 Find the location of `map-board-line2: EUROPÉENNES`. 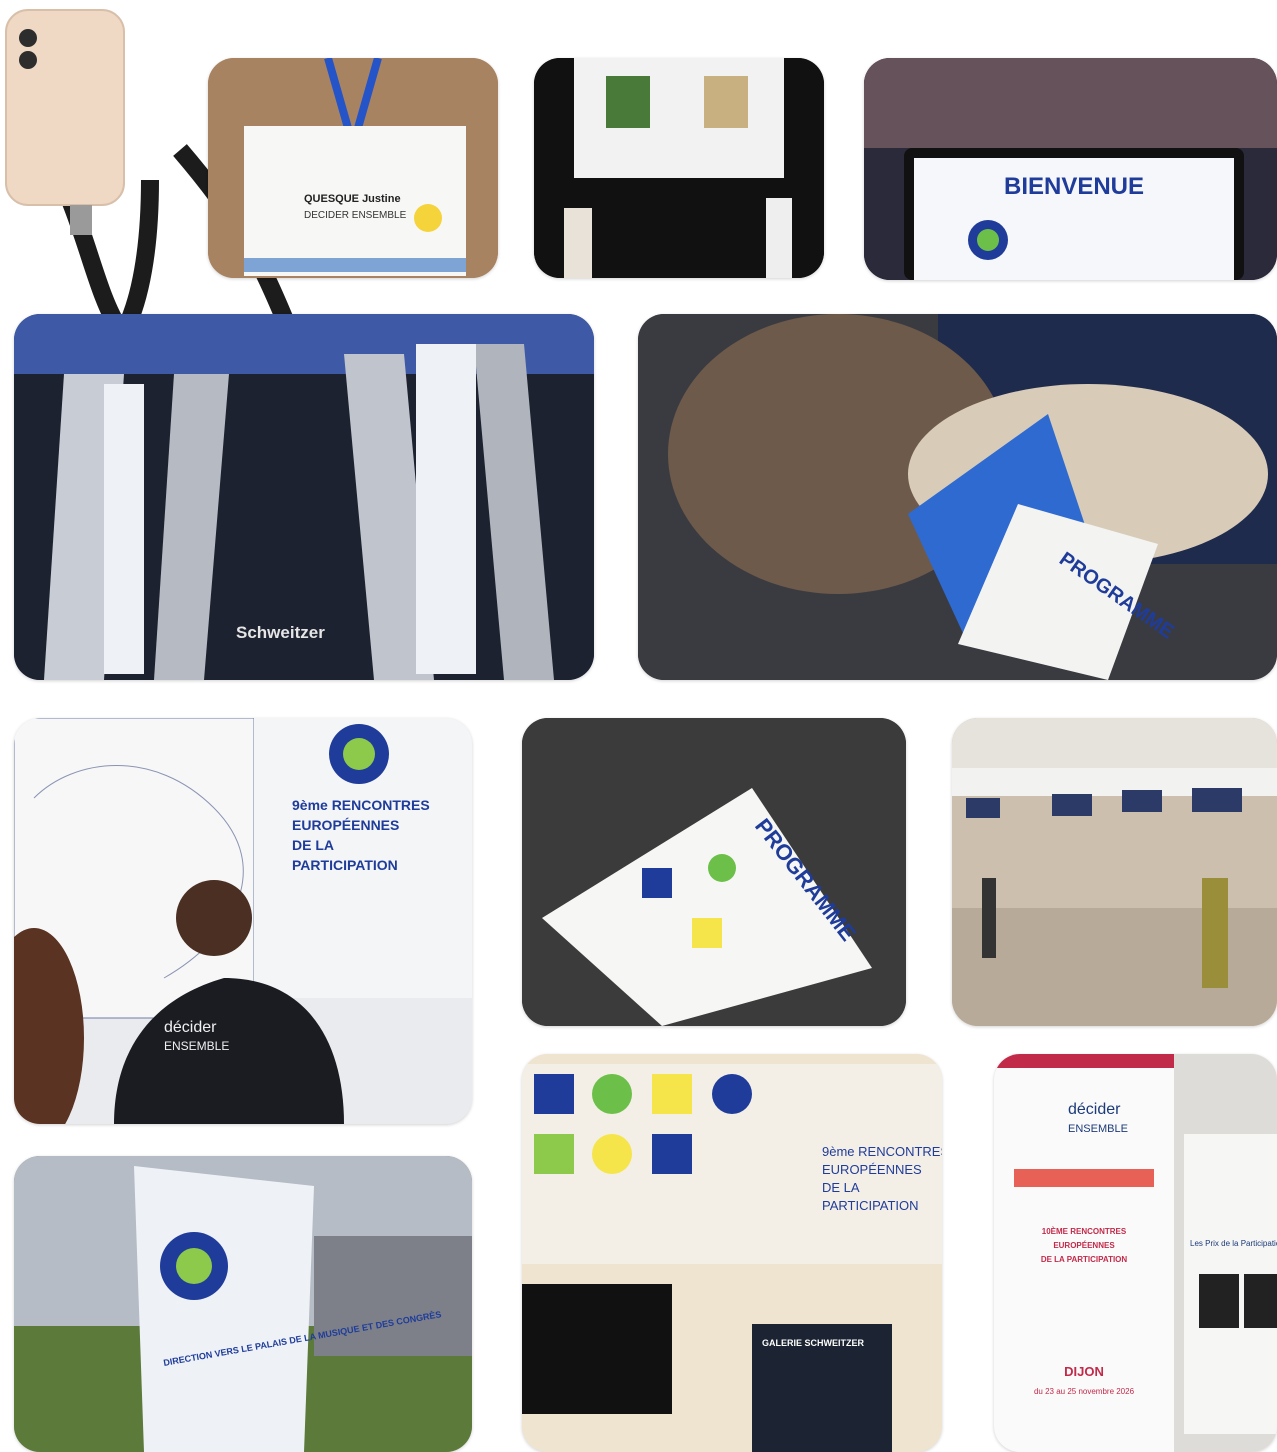

map-board-line2: EUROPÉENNES is located at coordinates (345, 825).